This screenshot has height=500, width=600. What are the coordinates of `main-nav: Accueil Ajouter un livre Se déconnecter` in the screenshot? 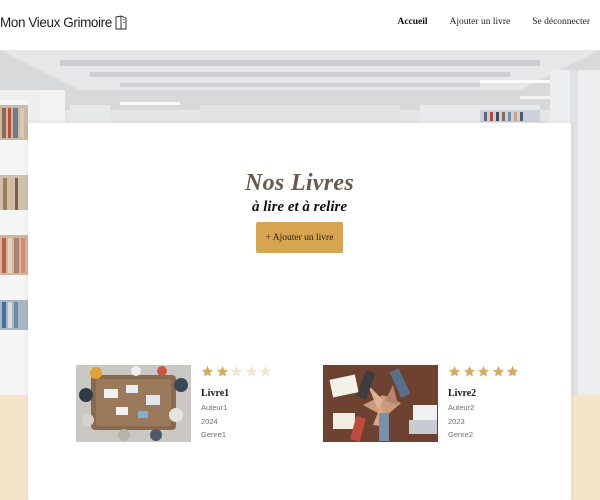 It's located at (493, 22).